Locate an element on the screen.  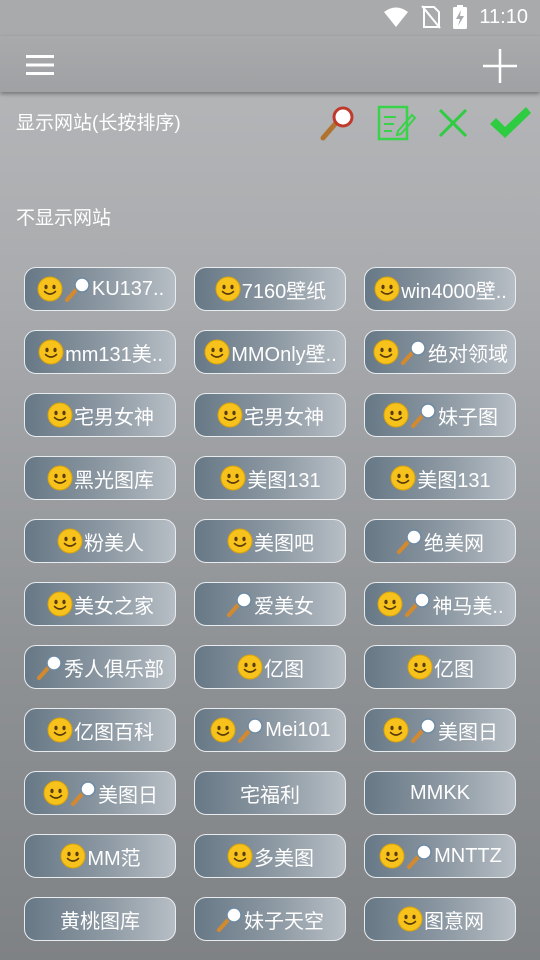
site-chip-label: MMKK is located at coordinates (440, 792).